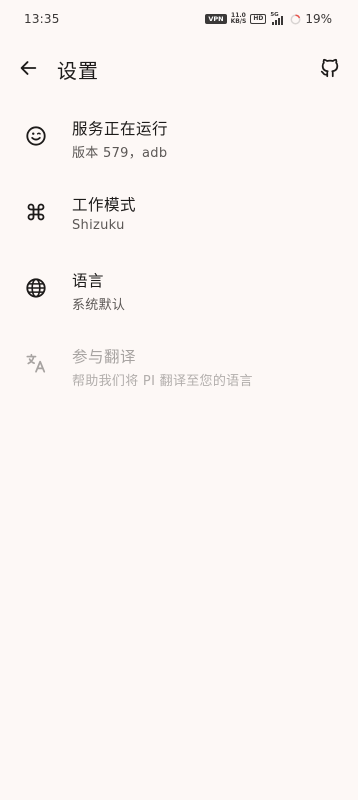 This screenshot has width=358, height=800. I want to click on vpn-icon: VPN, so click(216, 19).